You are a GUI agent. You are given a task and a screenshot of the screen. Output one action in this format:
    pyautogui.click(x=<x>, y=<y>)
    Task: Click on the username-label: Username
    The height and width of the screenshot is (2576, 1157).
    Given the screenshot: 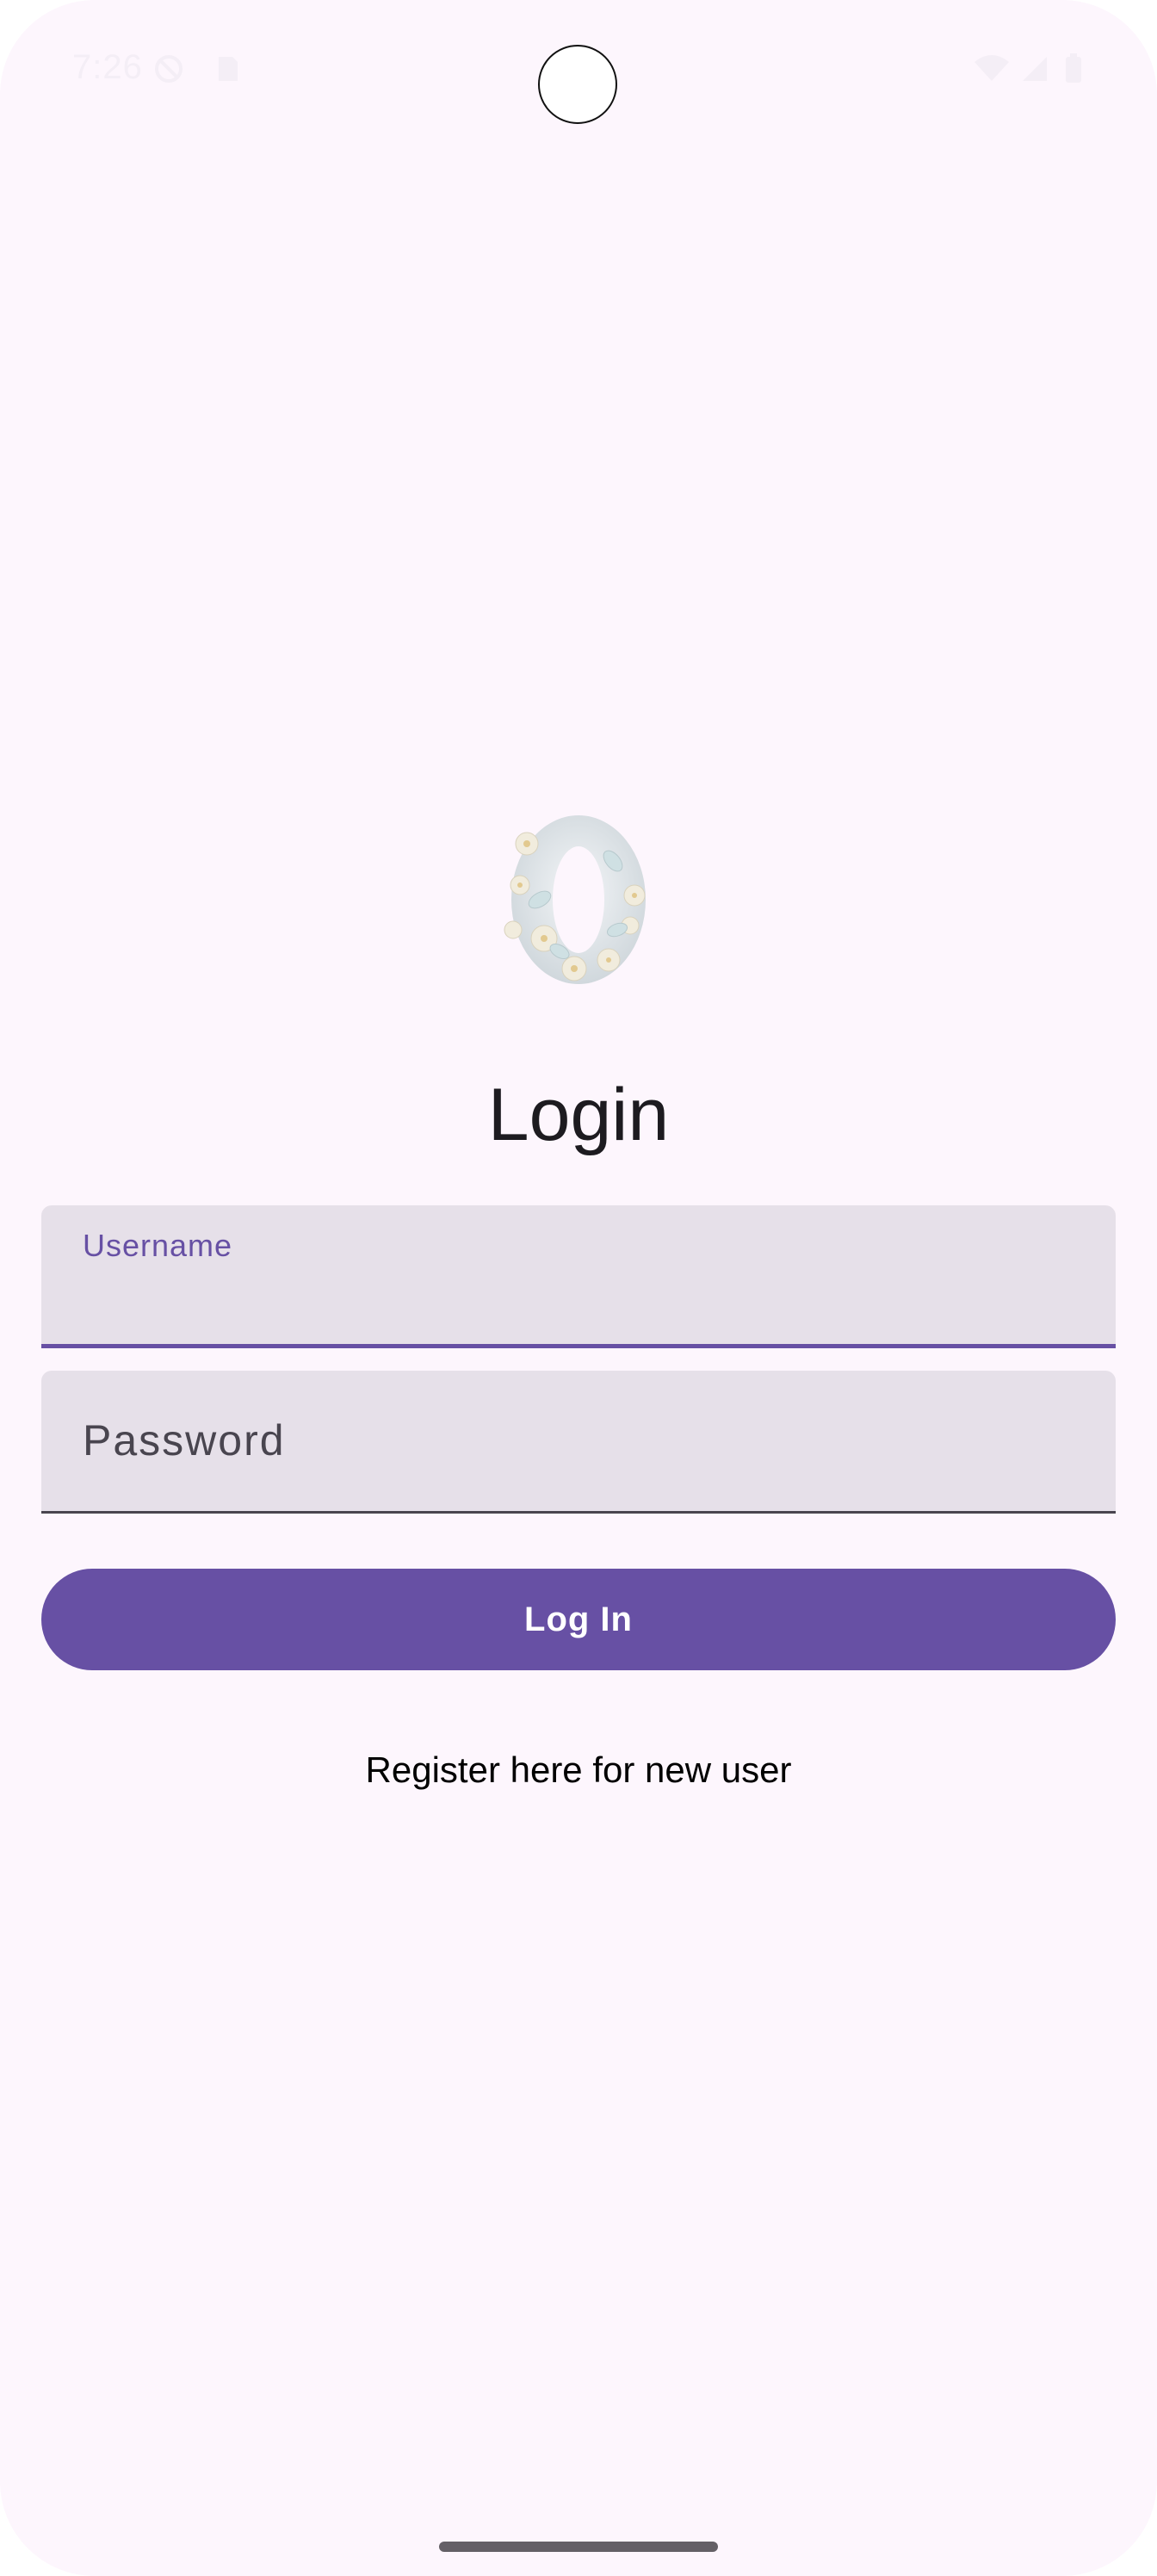 What is the action you would take?
    pyautogui.click(x=158, y=1245)
    